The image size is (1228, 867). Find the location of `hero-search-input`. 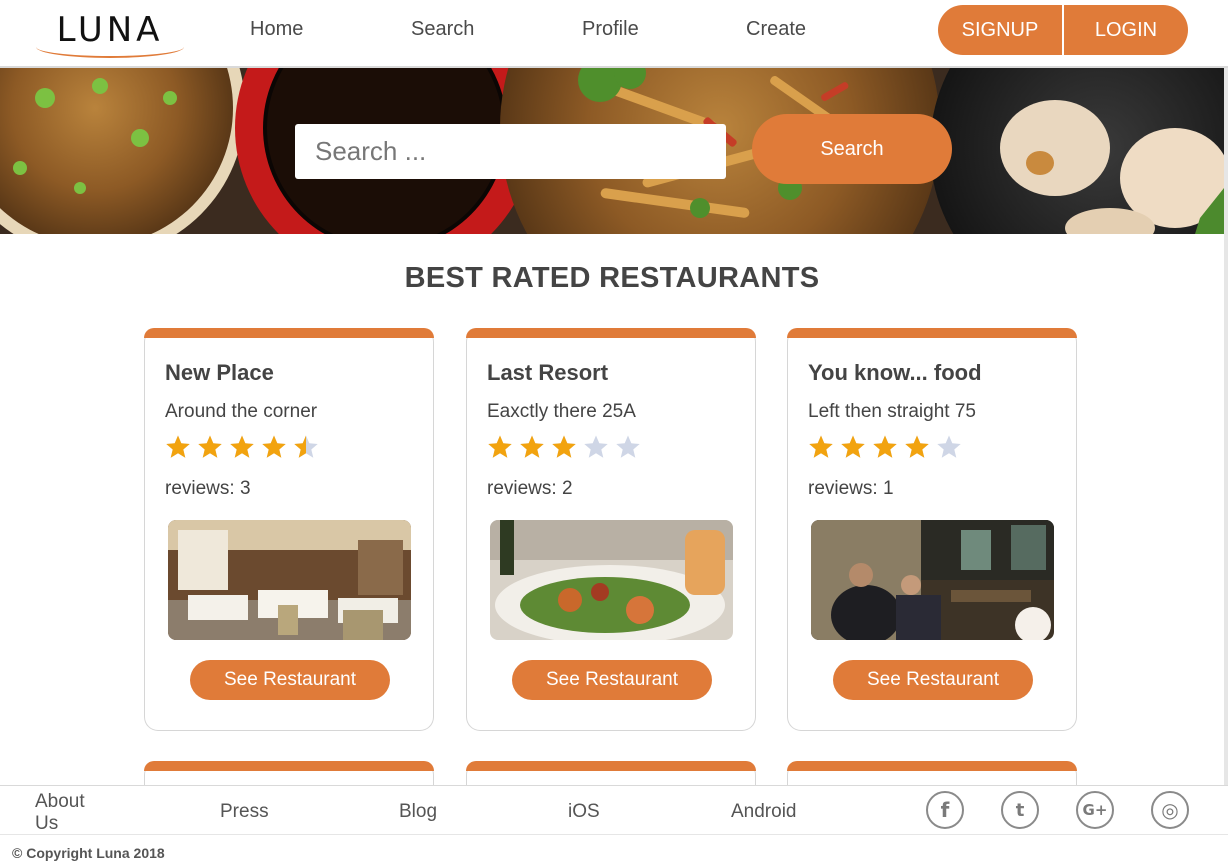

hero-search-input is located at coordinates (510, 151).